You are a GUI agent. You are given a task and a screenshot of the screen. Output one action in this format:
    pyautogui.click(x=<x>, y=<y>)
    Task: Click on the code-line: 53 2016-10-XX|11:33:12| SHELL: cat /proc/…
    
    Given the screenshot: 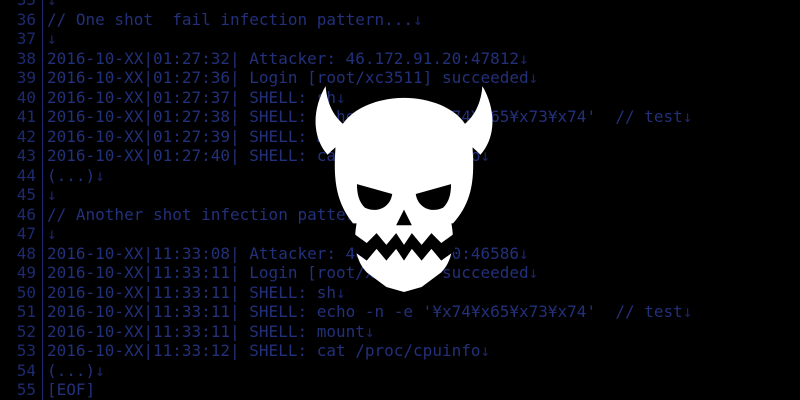 What is the action you would take?
    pyautogui.click(x=400, y=351)
    